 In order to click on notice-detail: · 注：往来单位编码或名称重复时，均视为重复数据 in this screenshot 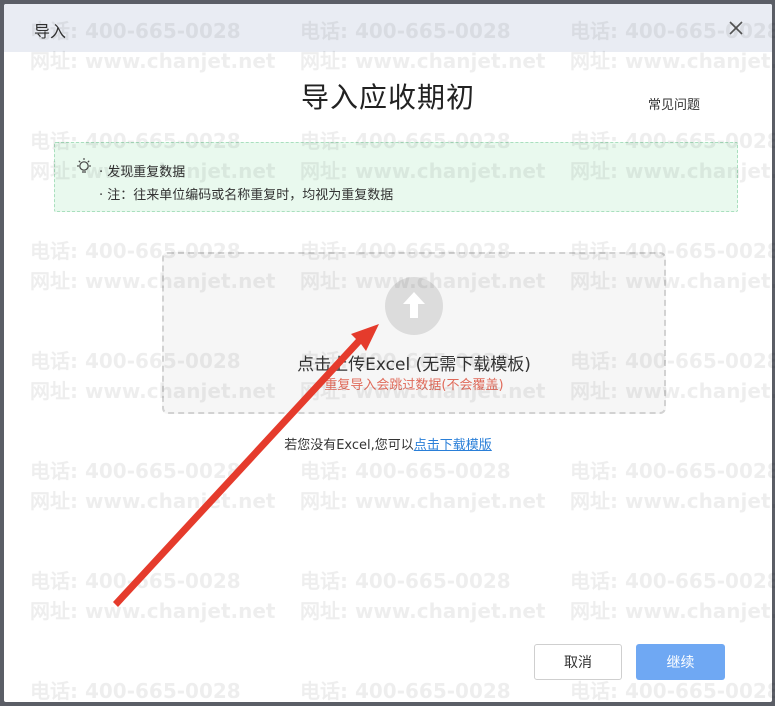, I will do `click(246, 195)`.